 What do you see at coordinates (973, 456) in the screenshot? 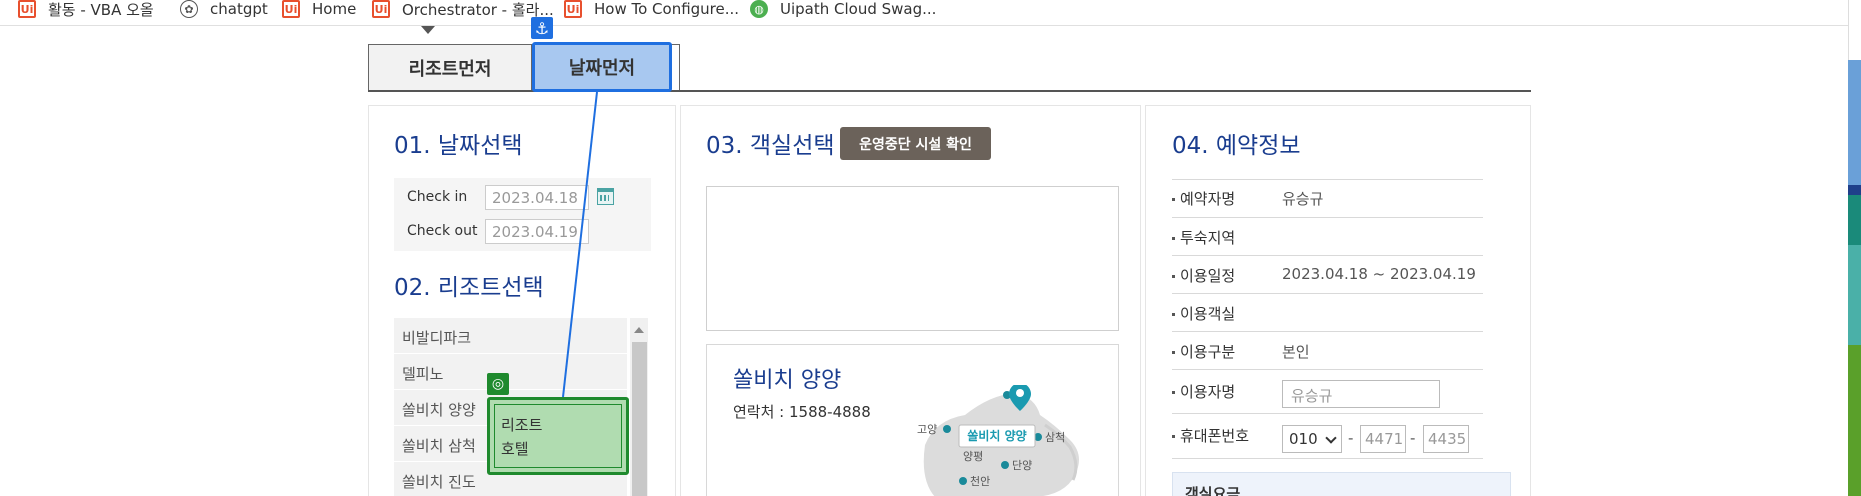
I see `map-label-yangpyeong: 양평` at bounding box center [973, 456].